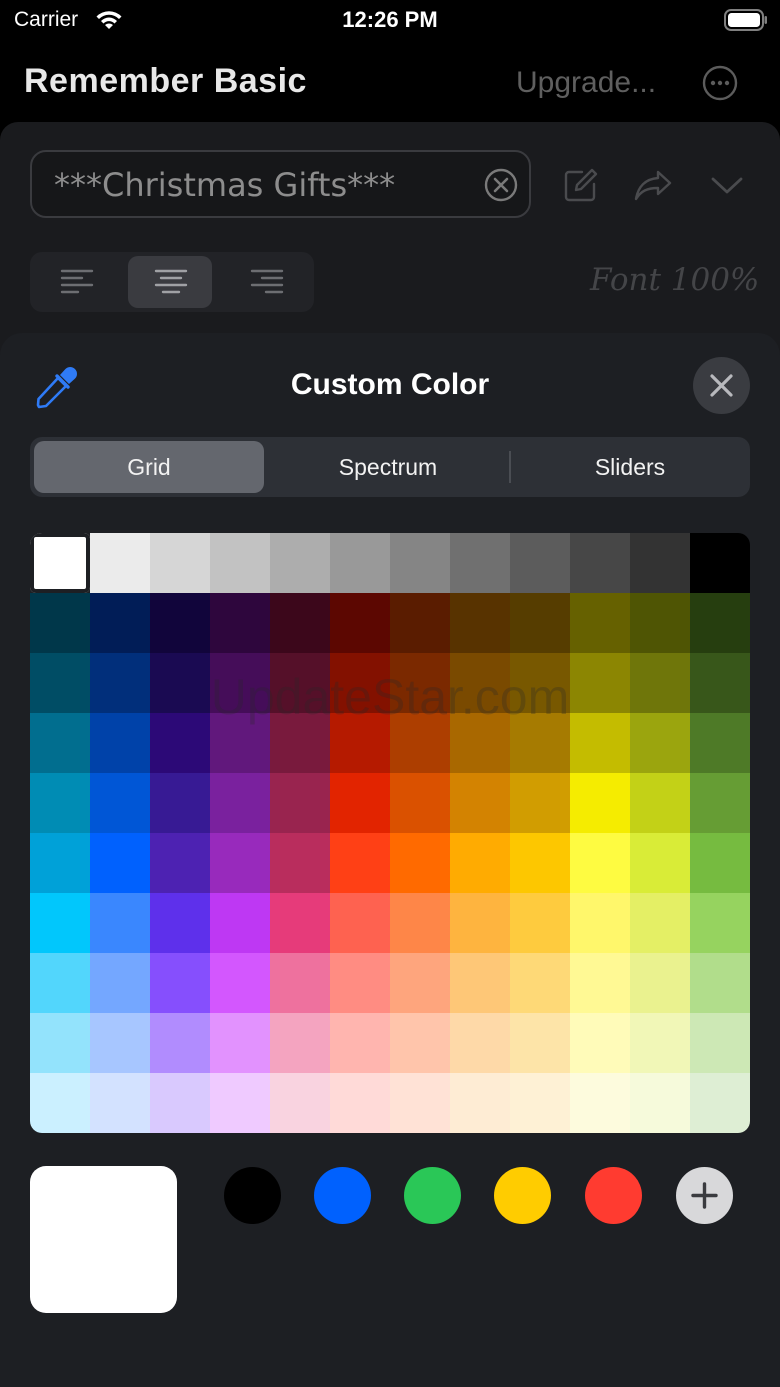 This screenshot has width=780, height=1387. I want to click on swatch-green, so click(432, 1195).